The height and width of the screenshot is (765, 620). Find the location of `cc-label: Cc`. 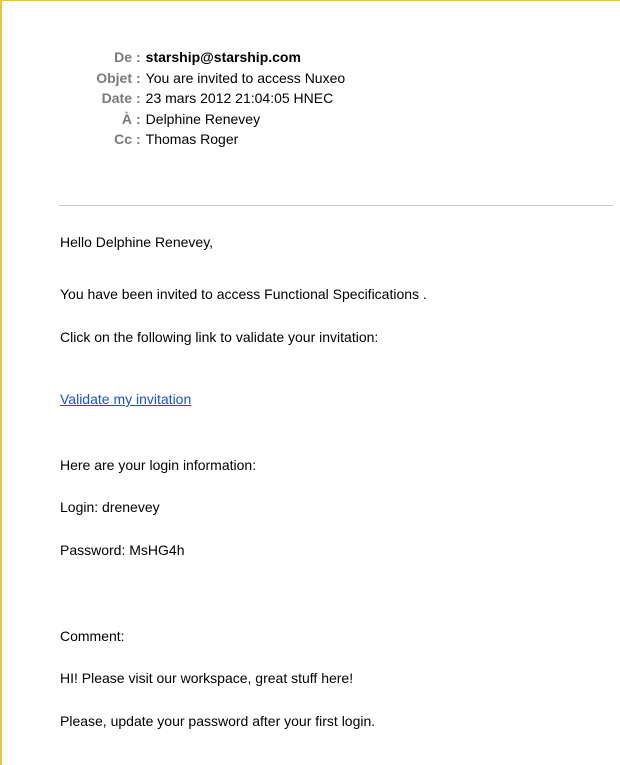

cc-label: Cc is located at coordinates (123, 139).